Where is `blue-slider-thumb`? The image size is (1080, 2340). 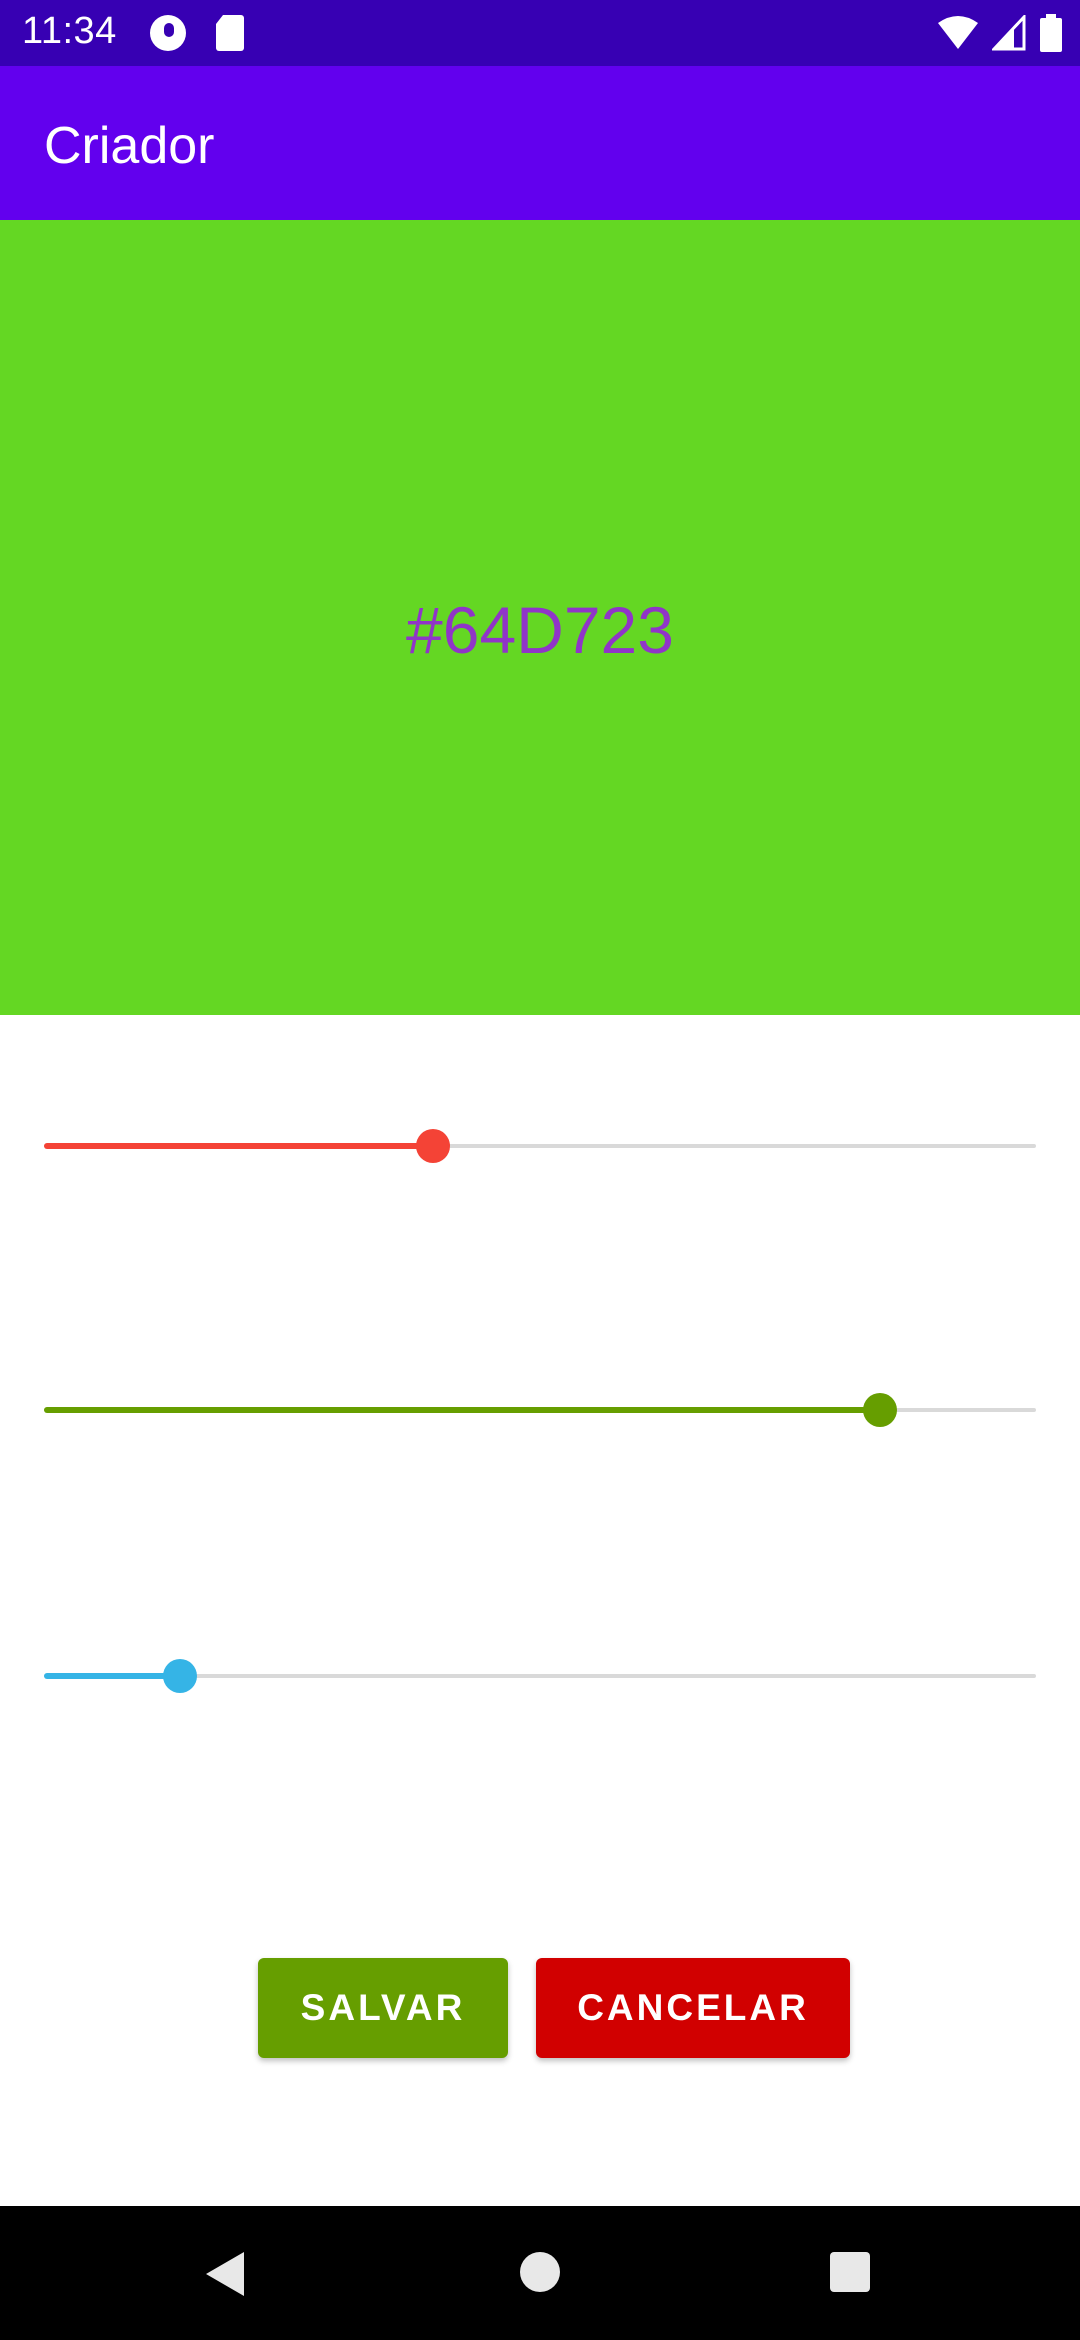
blue-slider-thumb is located at coordinates (179, 1676).